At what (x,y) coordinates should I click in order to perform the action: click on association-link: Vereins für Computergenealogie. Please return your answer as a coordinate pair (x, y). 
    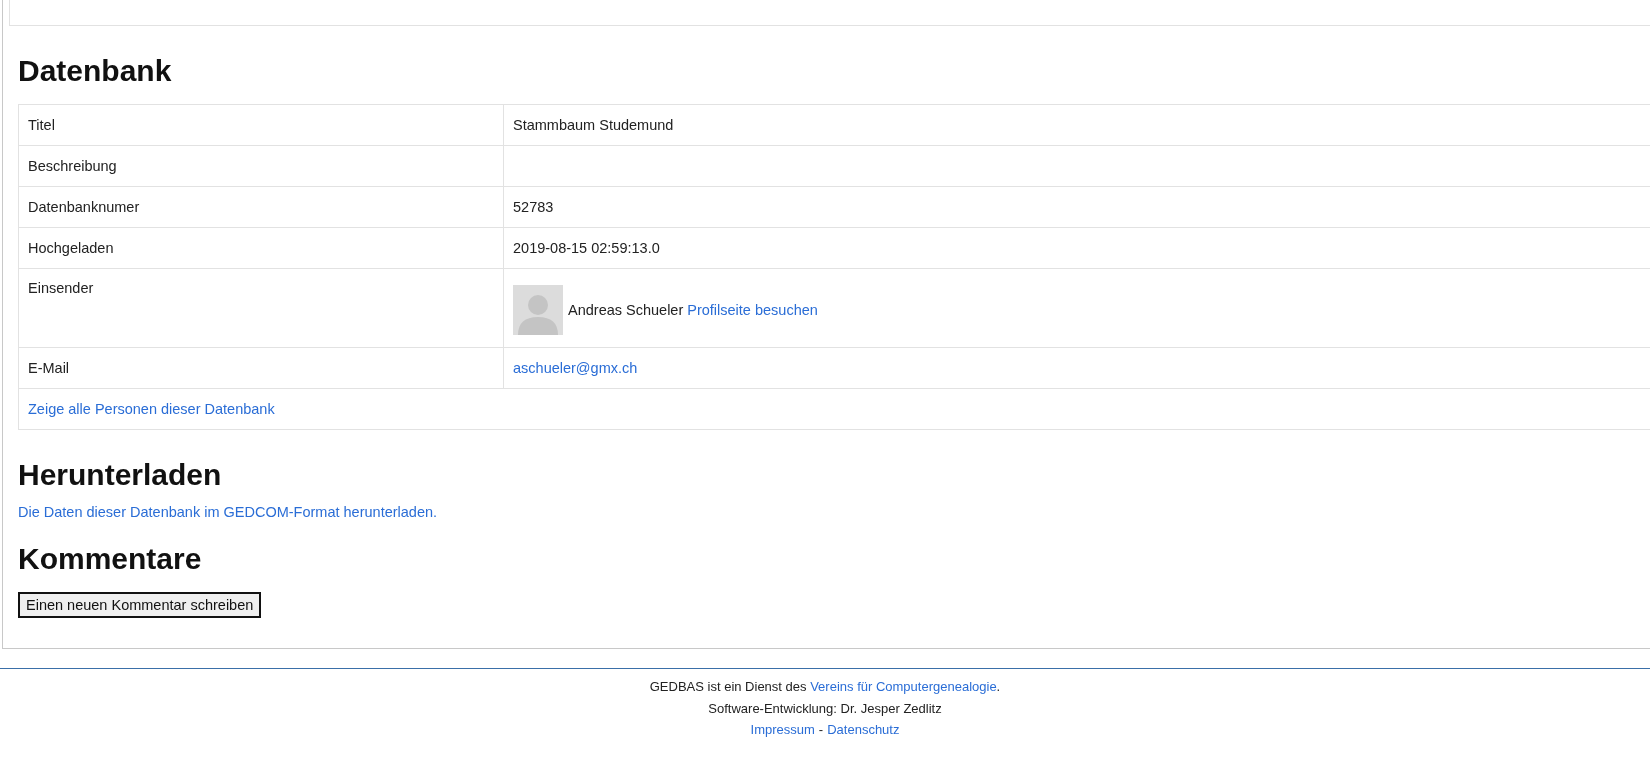
    Looking at the image, I should click on (903, 686).